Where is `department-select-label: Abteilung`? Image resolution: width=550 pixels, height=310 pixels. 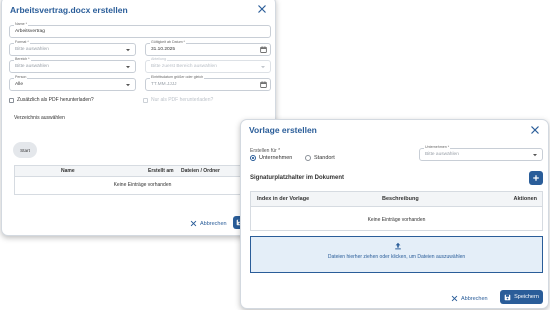 department-select-label: Abteilung is located at coordinates (158, 59).